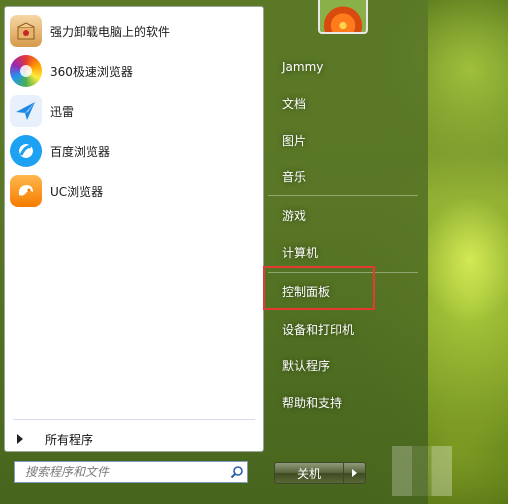  What do you see at coordinates (345, 402) in the screenshot?
I see `right-item-help-support: 帮助和支持` at bounding box center [345, 402].